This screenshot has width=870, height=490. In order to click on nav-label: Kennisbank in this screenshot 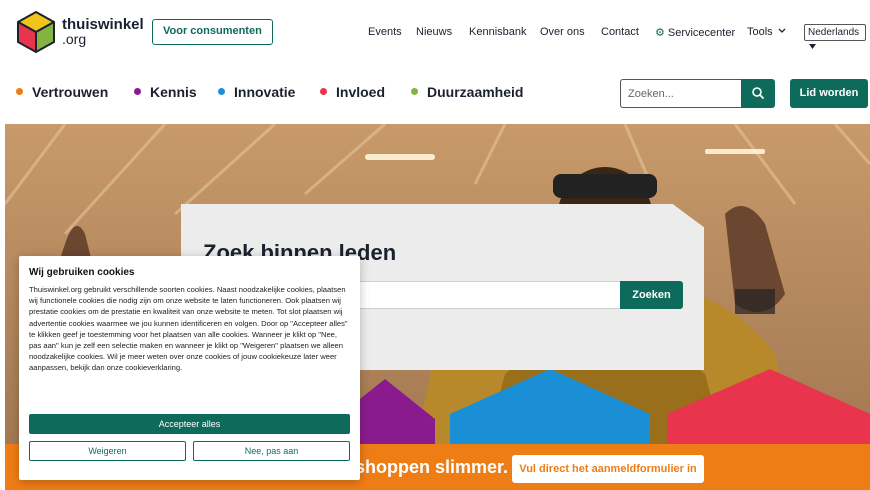, I will do `click(498, 32)`.